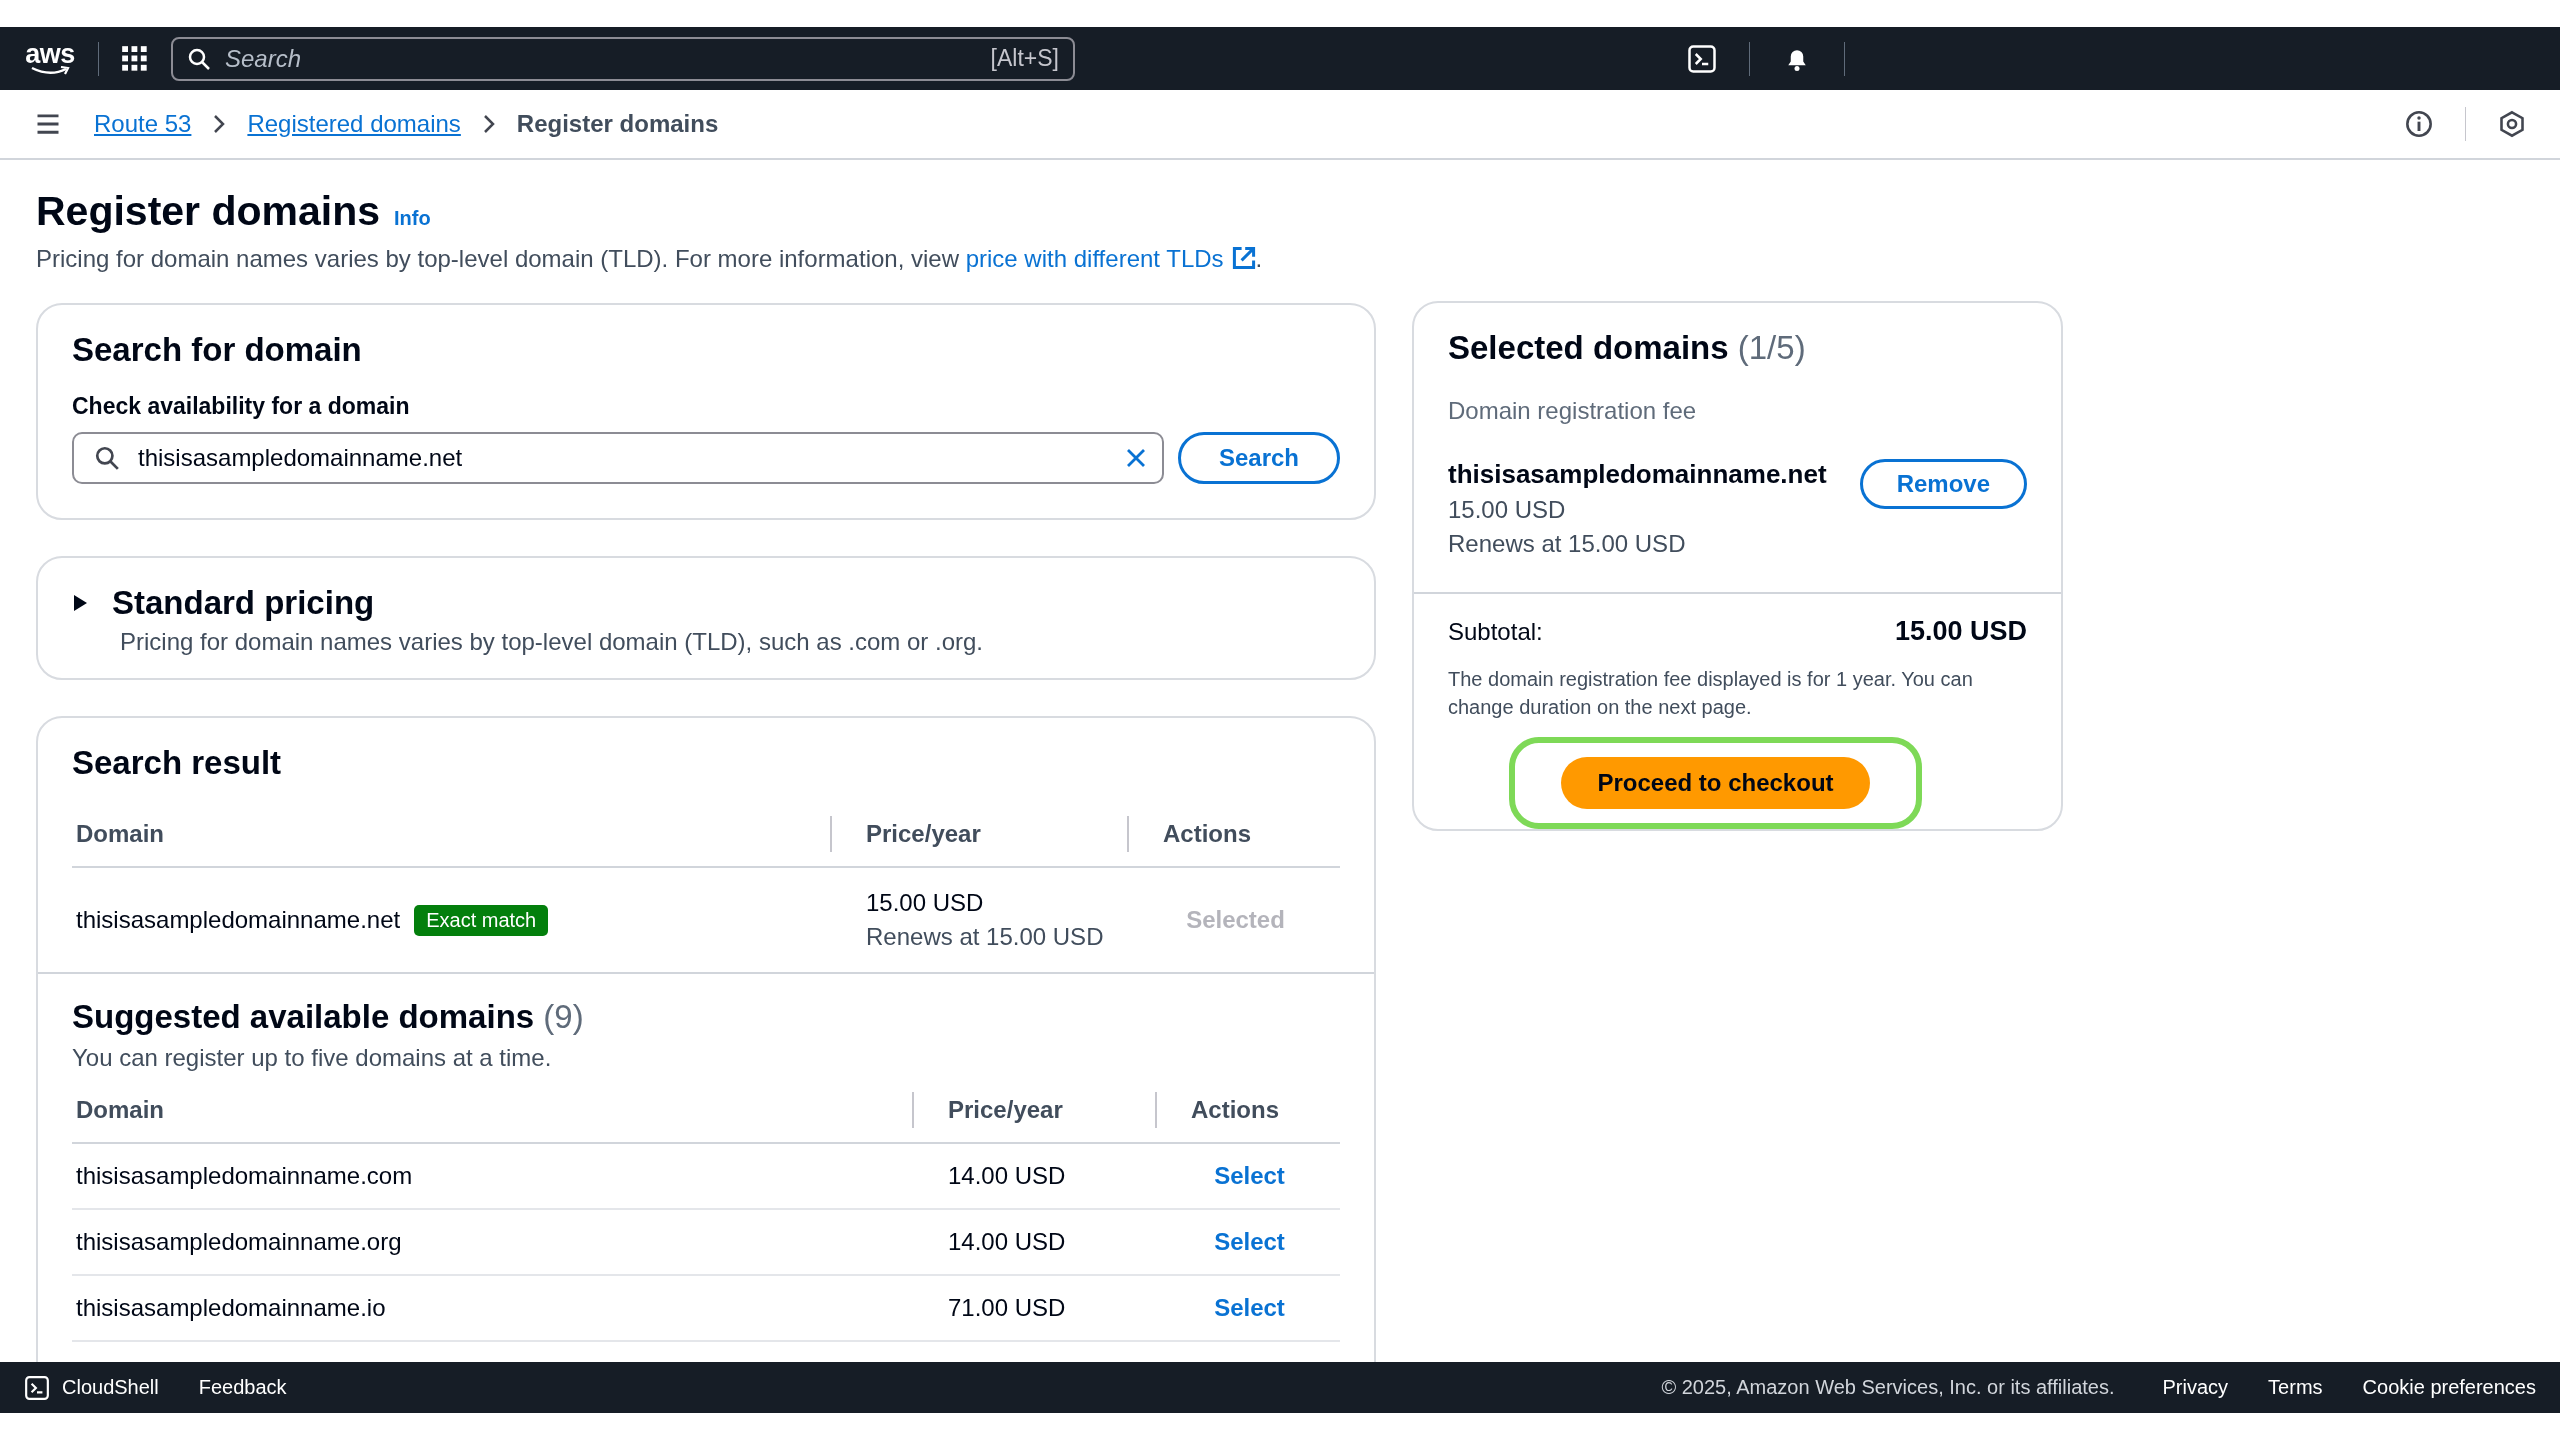 The image size is (2560, 1440). I want to click on shortcut-hint: [Alt+S], so click(1024, 58).